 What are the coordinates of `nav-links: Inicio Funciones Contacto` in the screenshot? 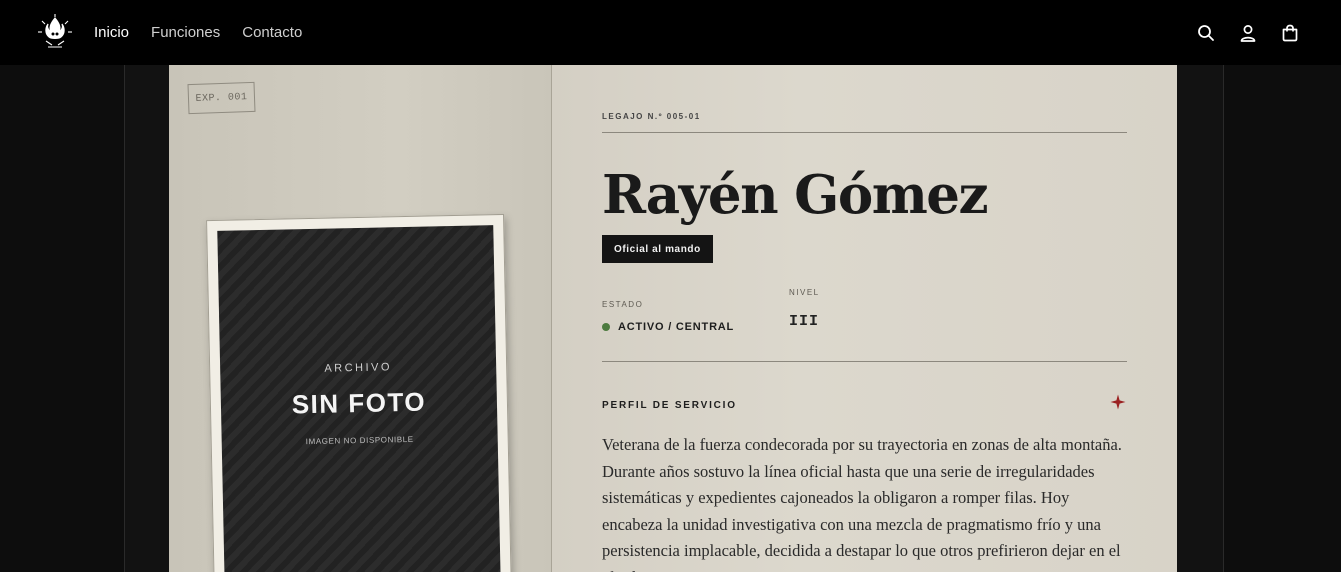 It's located at (198, 32).